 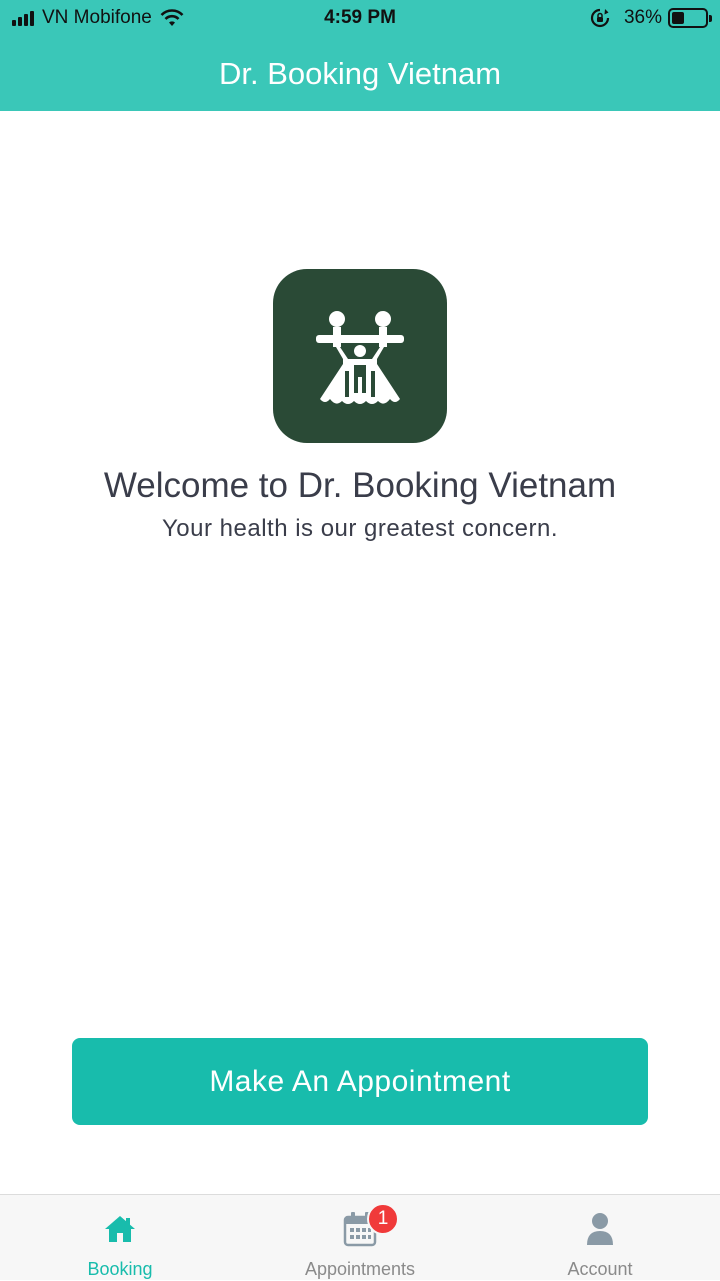 I want to click on tab-bar: Booking 1 Appointments Account, so click(x=360, y=1237).